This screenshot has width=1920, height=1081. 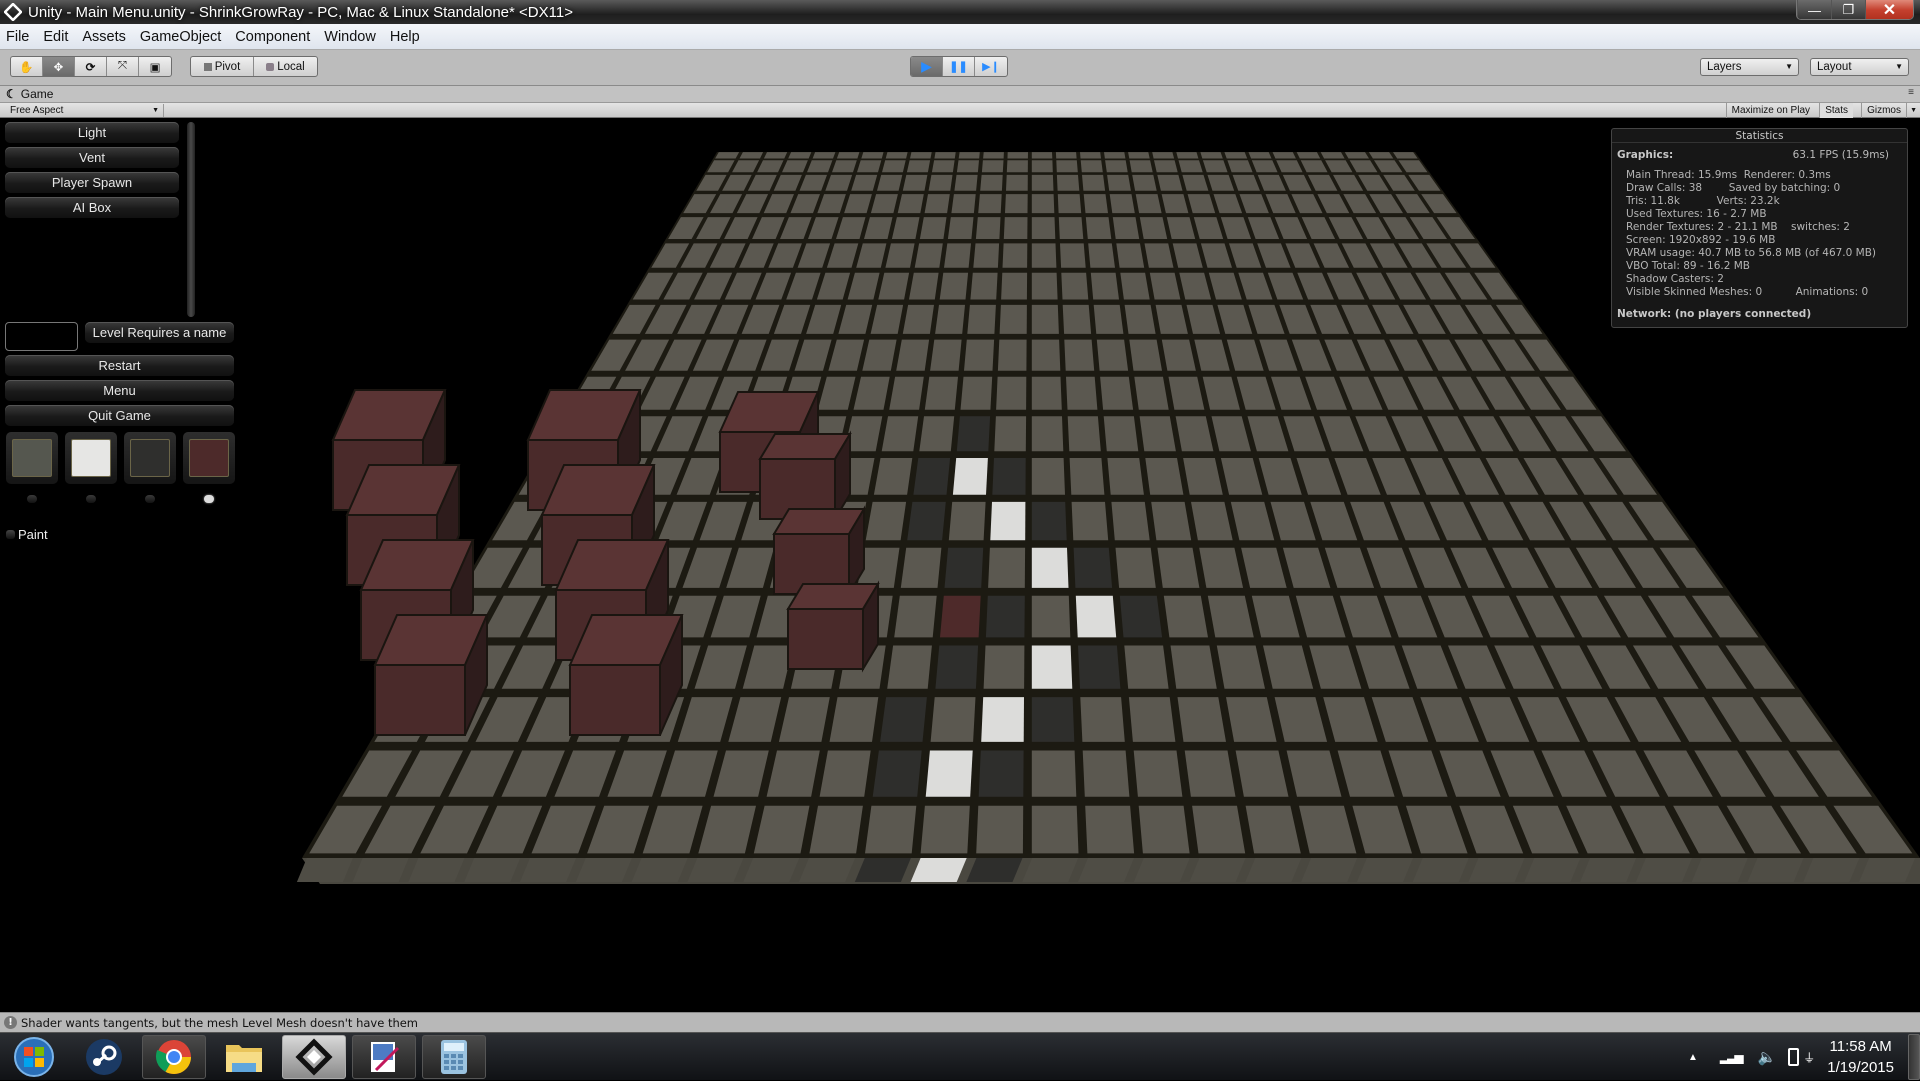 What do you see at coordinates (119, 365) in the screenshot?
I see `restart-button: Restart` at bounding box center [119, 365].